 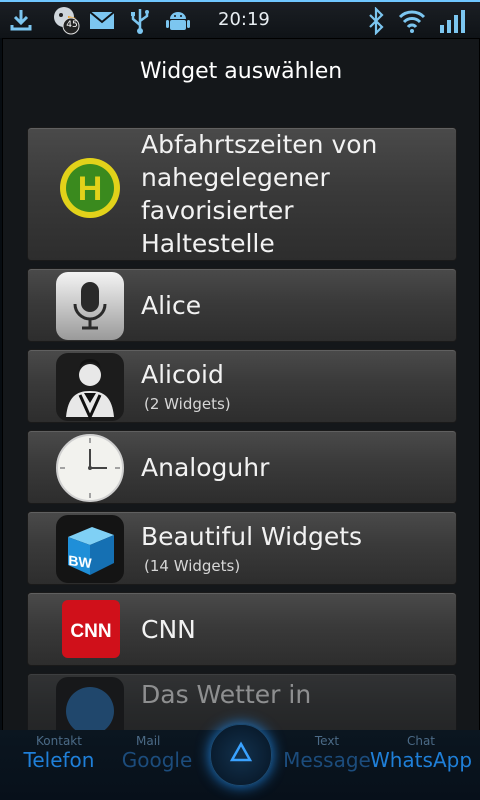 I want to click on dock-item-caption: Kontakt, so click(x=59, y=741).